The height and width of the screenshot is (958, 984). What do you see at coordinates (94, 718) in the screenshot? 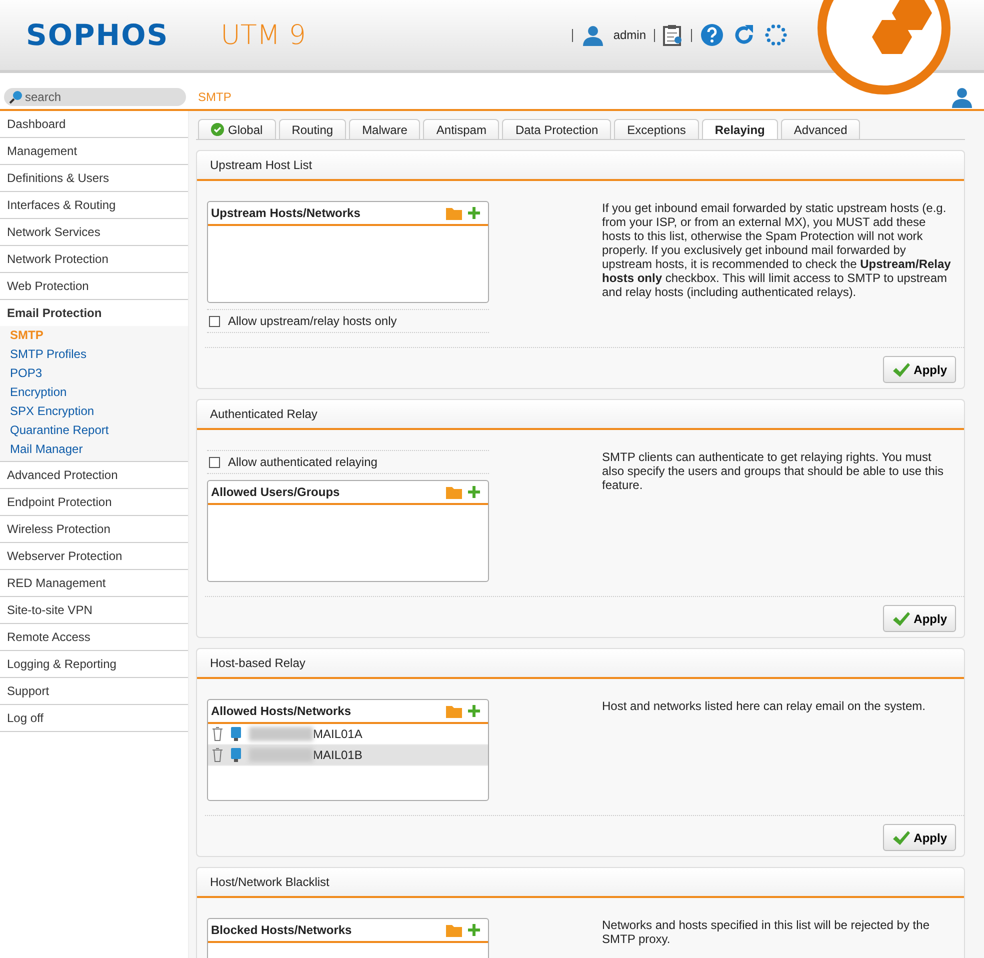
I see `sidebar-item: Log off` at bounding box center [94, 718].